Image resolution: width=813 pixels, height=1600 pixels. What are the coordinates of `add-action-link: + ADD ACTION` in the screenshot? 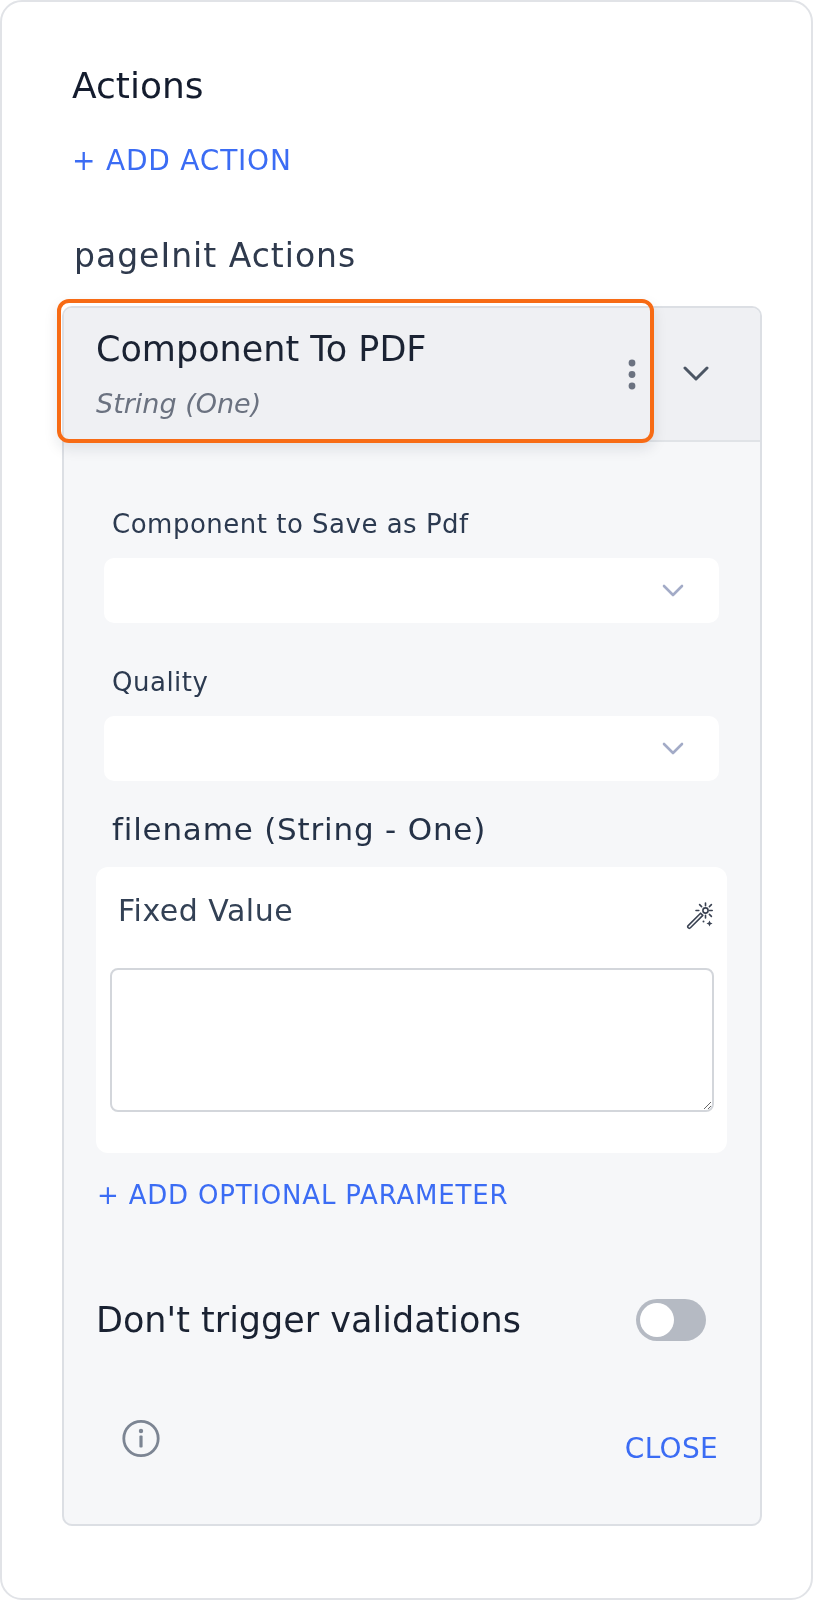 It's located at (182, 161).